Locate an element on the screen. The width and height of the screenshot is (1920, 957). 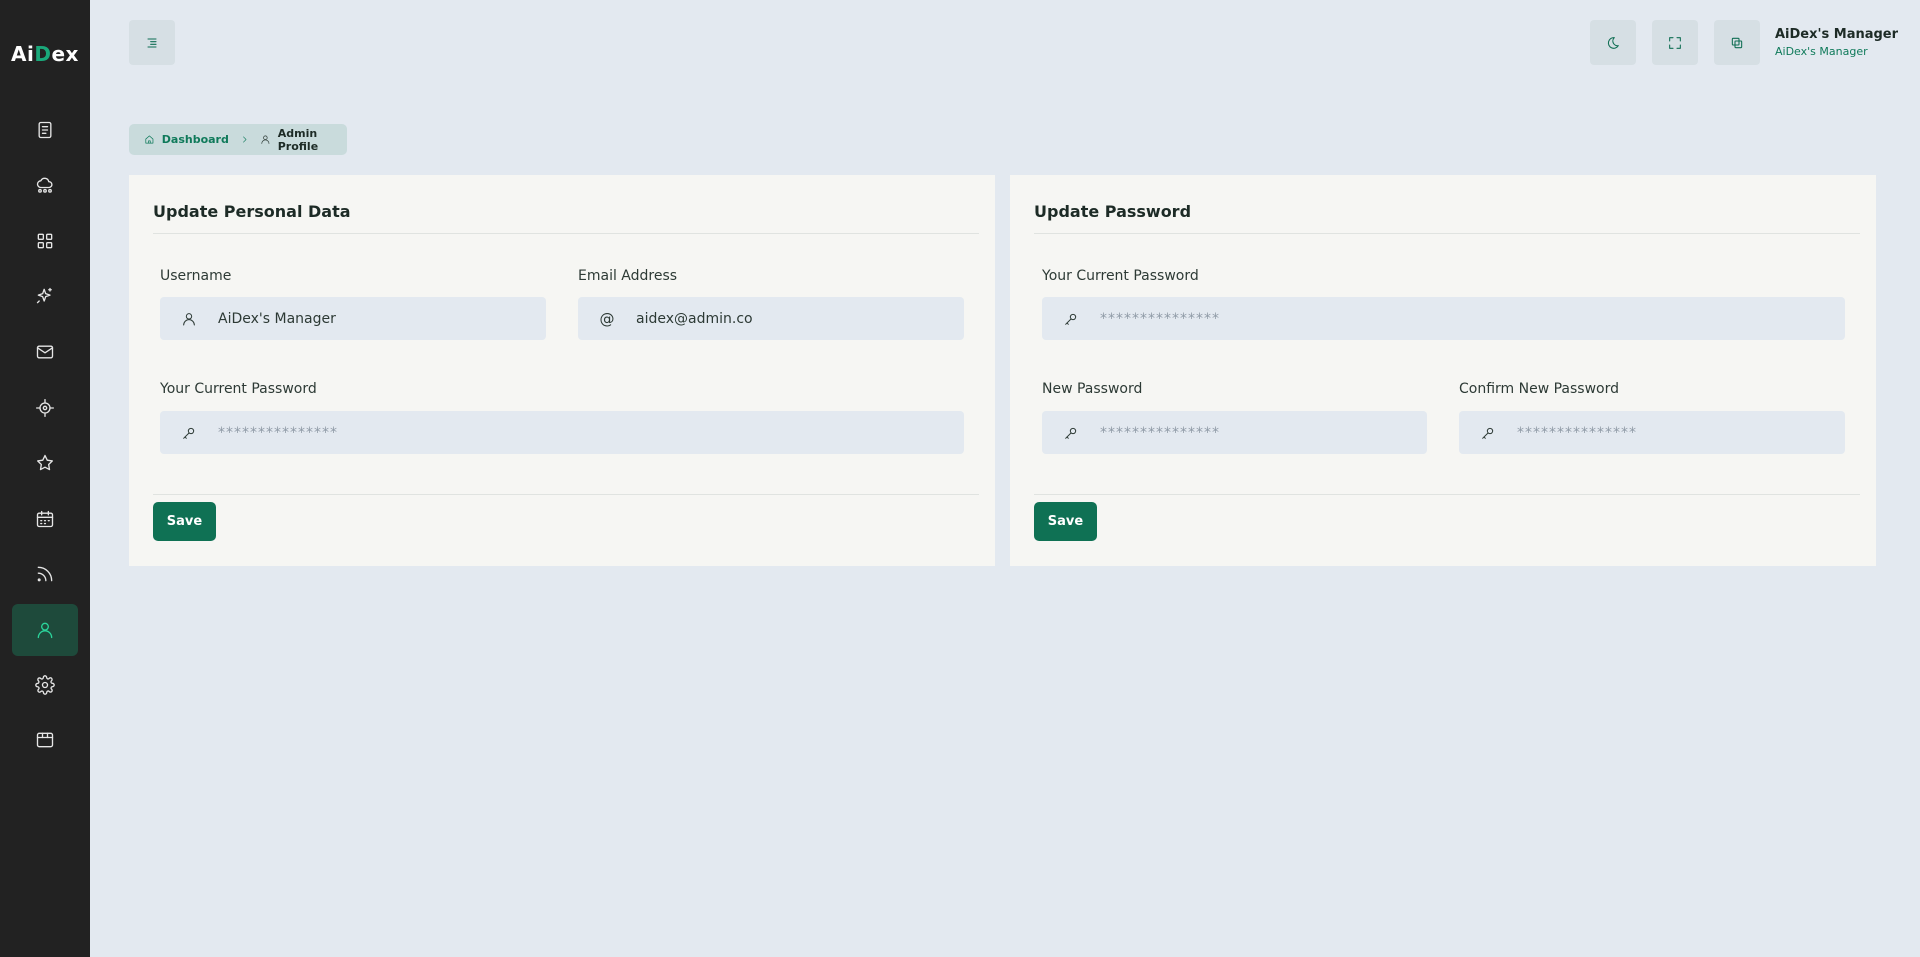
star-icon is located at coordinates (45, 462).